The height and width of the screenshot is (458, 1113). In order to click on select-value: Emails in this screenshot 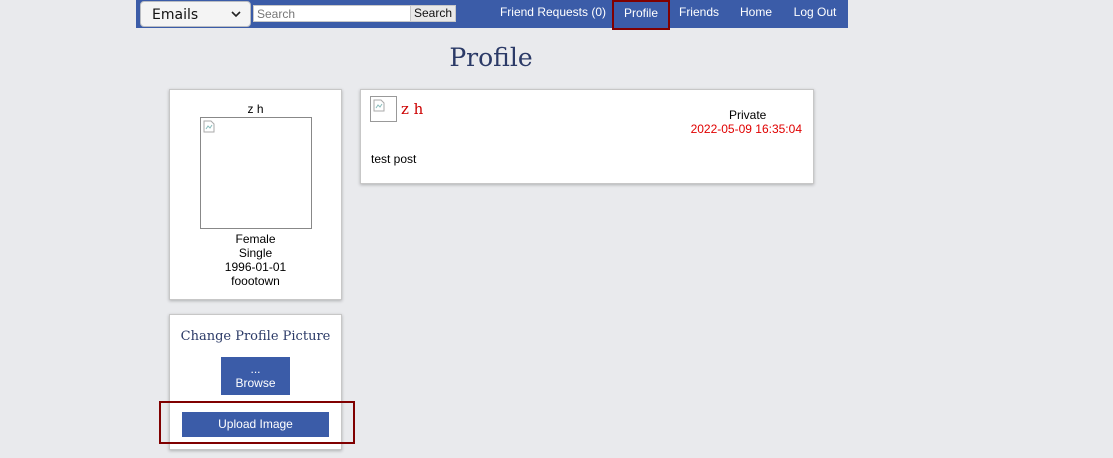, I will do `click(175, 15)`.